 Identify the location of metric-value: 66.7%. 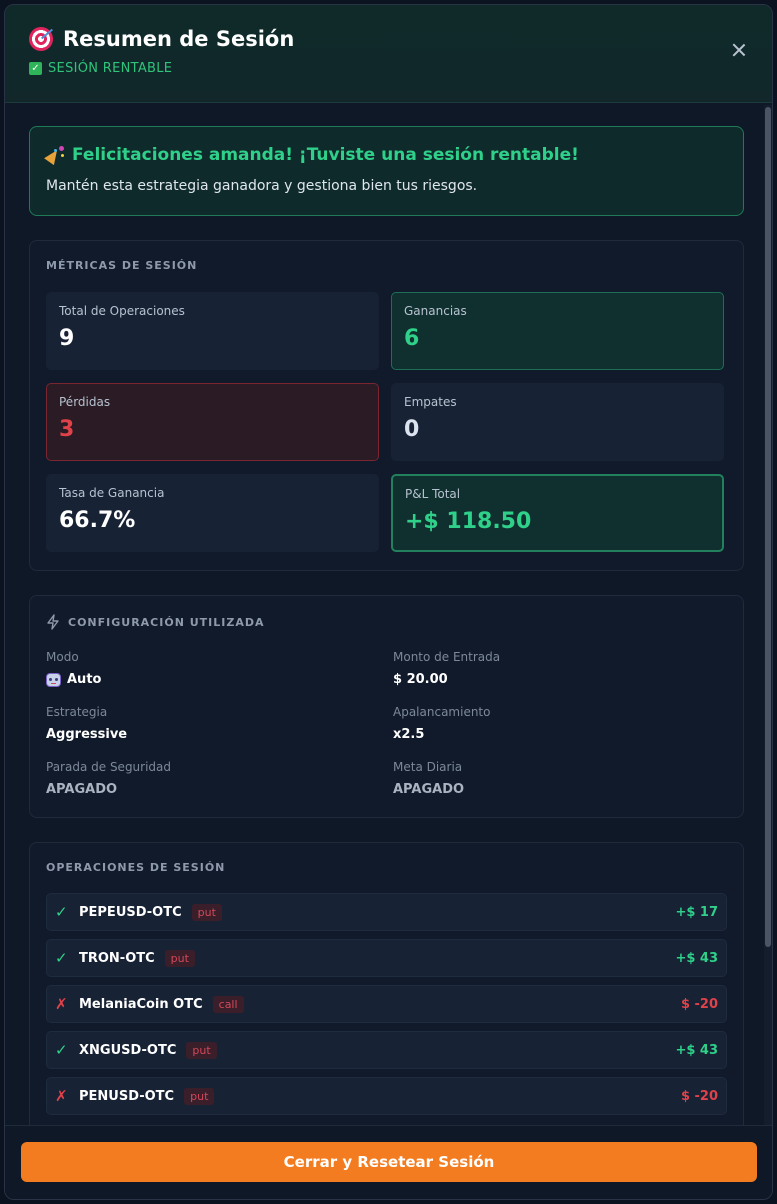
(97, 520).